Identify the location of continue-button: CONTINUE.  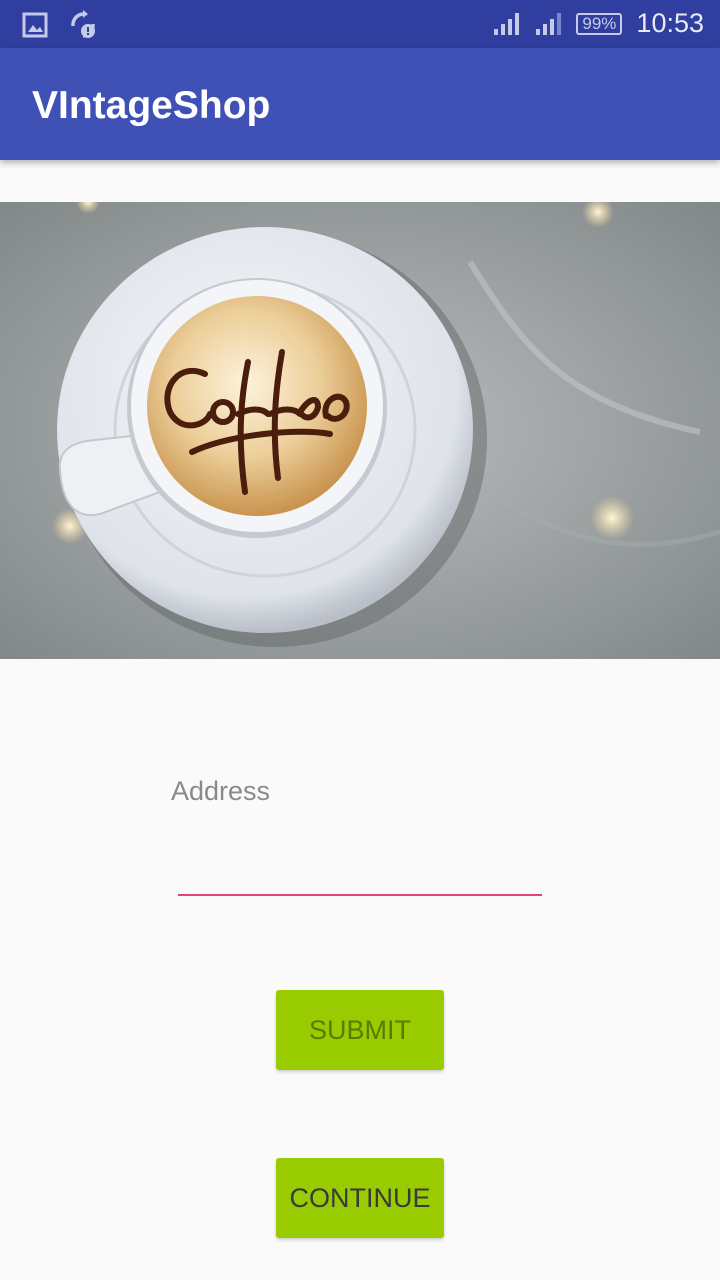
(360, 1198).